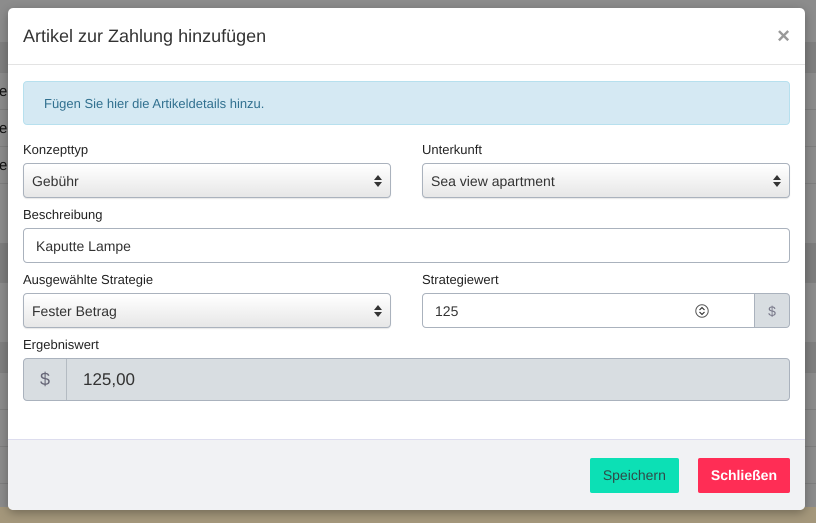  I want to click on spinner-icon, so click(702, 311).